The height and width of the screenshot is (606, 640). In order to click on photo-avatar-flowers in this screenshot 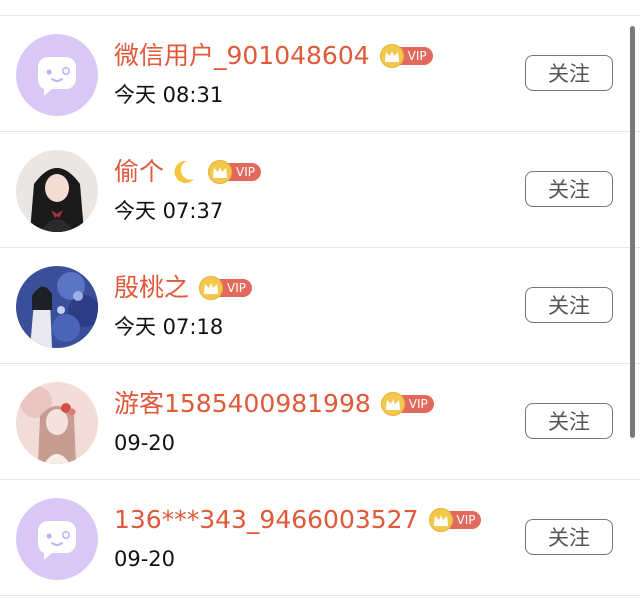, I will do `click(57, 307)`.